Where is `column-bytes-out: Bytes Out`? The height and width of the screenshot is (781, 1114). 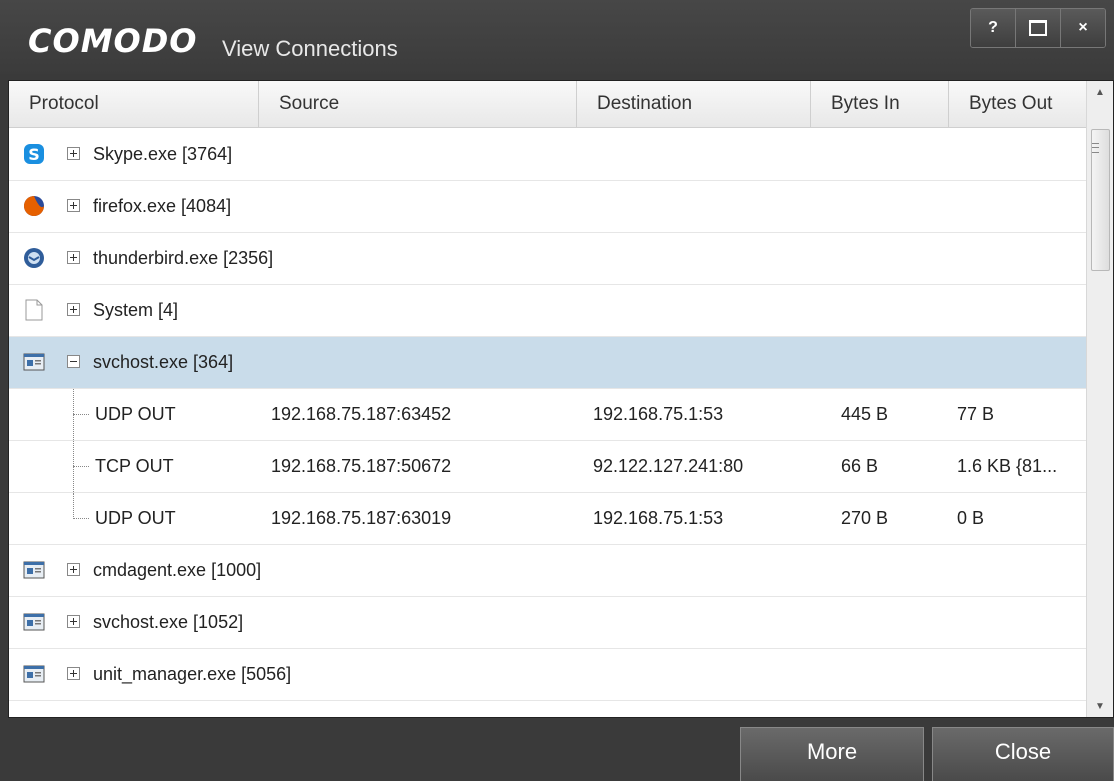 column-bytes-out: Bytes Out is located at coordinates (1018, 104).